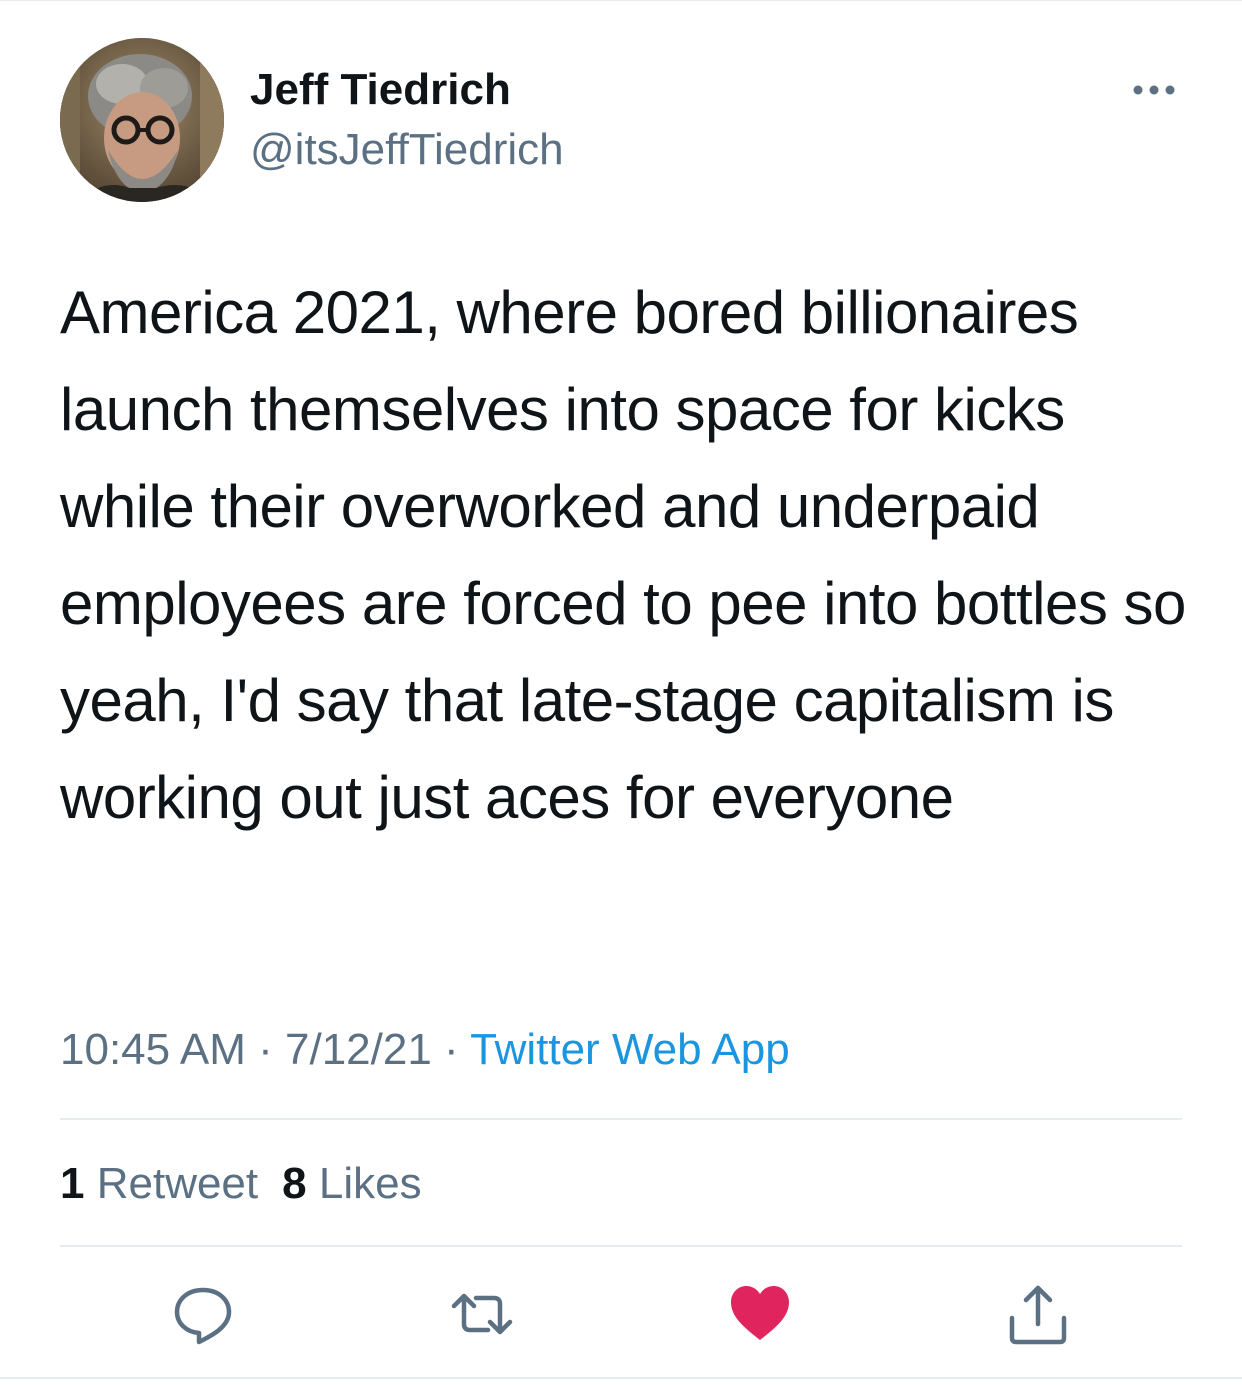 Image resolution: width=1242 pixels, height=1385 pixels. I want to click on top-border, so click(621, 0).